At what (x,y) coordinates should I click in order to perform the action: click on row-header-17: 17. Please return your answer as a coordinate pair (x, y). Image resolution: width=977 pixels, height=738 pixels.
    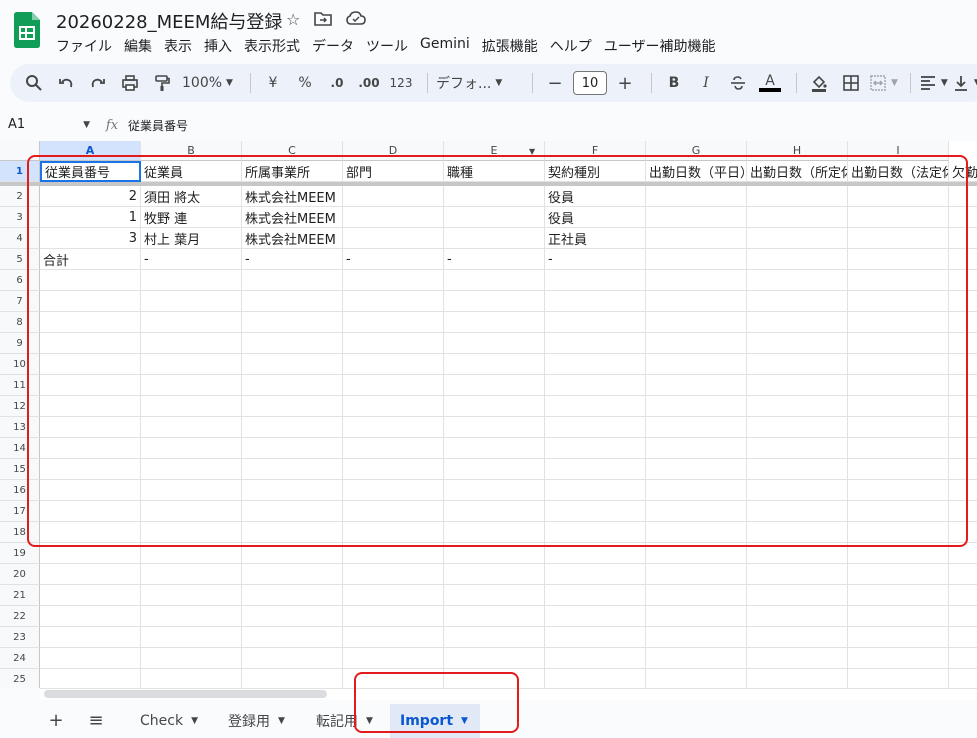
    Looking at the image, I should click on (20, 511).